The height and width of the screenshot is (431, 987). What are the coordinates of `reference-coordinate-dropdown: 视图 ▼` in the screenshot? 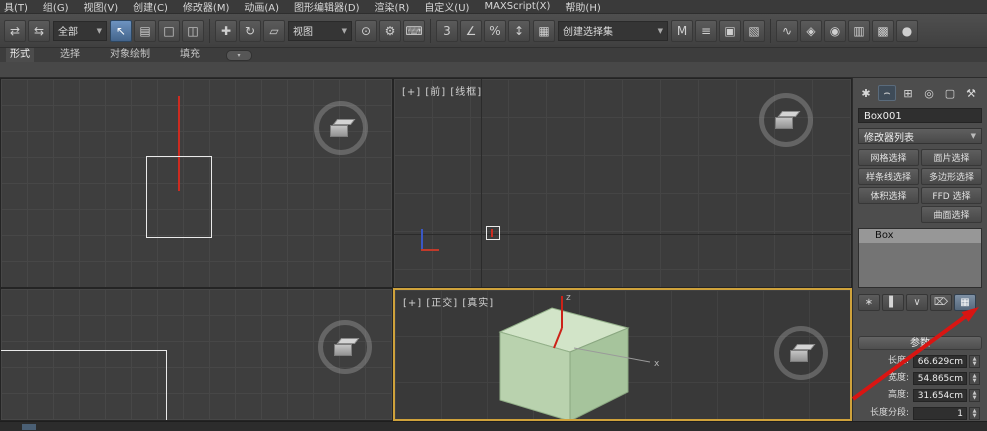 It's located at (320, 30).